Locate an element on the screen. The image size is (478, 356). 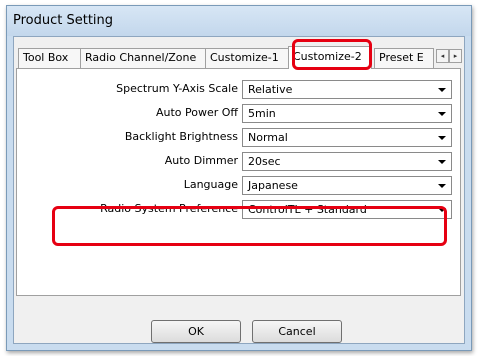
select-value: Relative is located at coordinates (270, 89).